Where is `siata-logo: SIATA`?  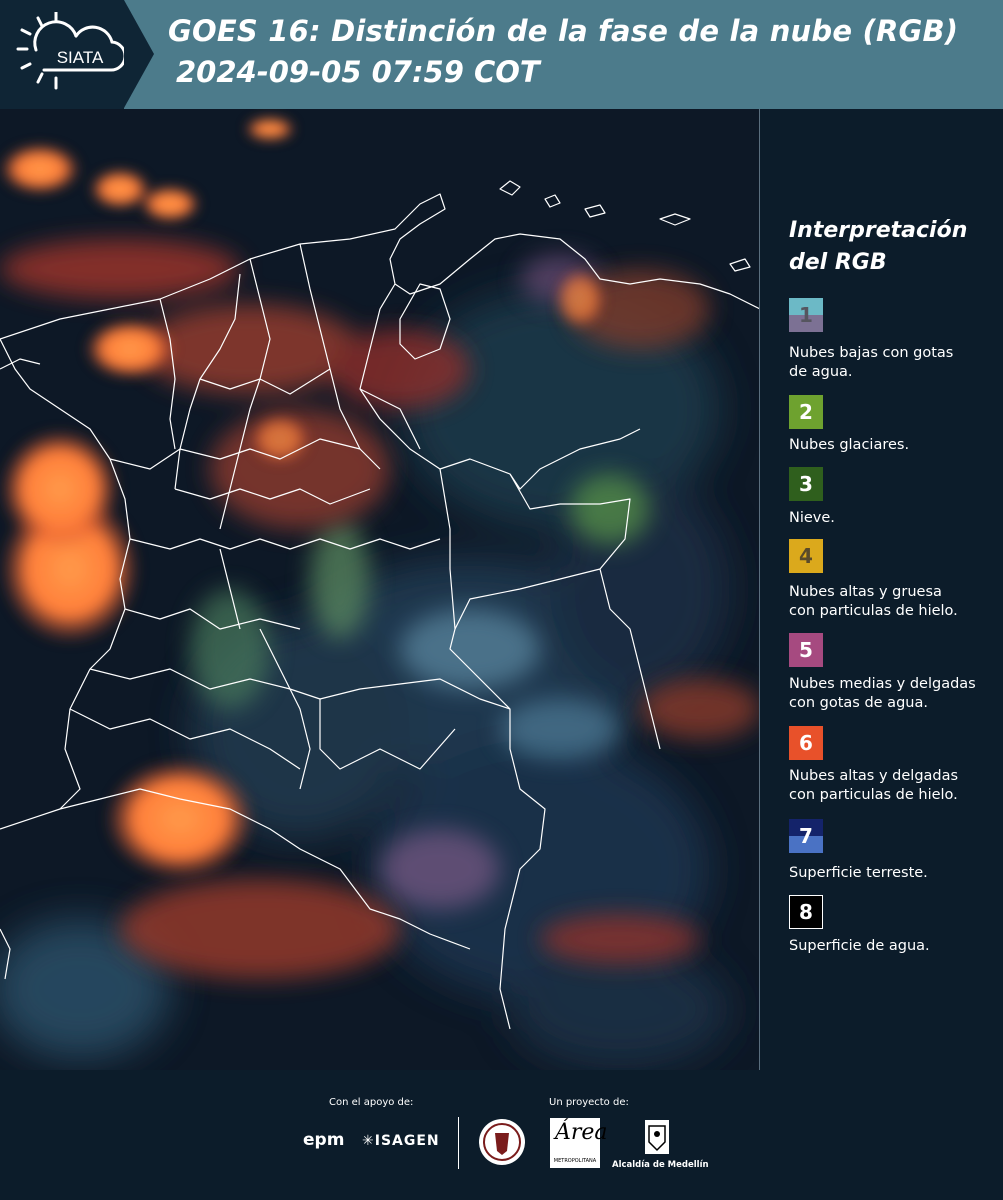
siata-logo: SIATA is located at coordinates (62, 54).